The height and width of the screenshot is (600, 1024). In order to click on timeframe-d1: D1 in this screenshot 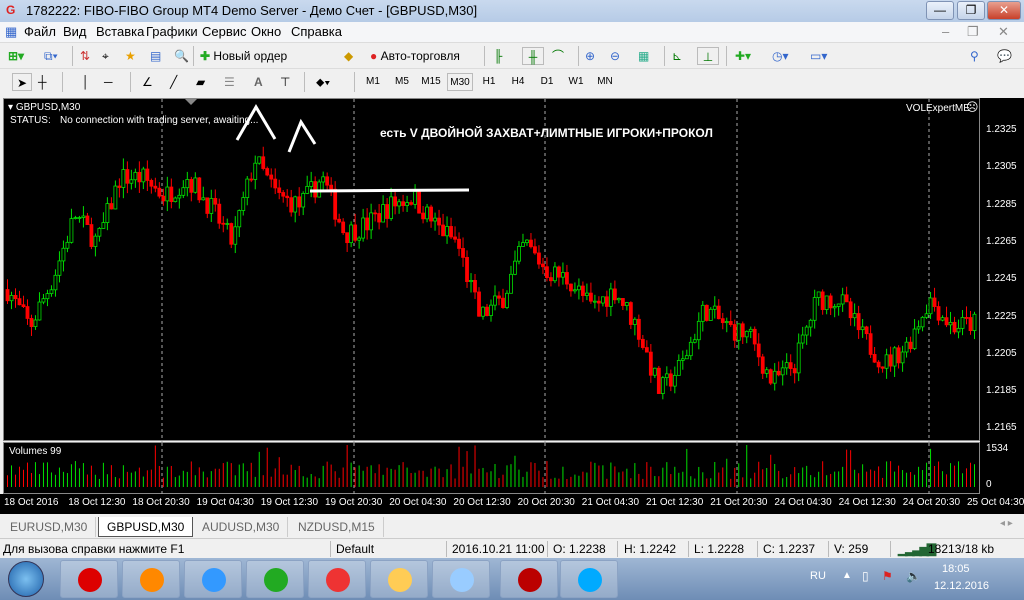, I will do `click(547, 82)`.